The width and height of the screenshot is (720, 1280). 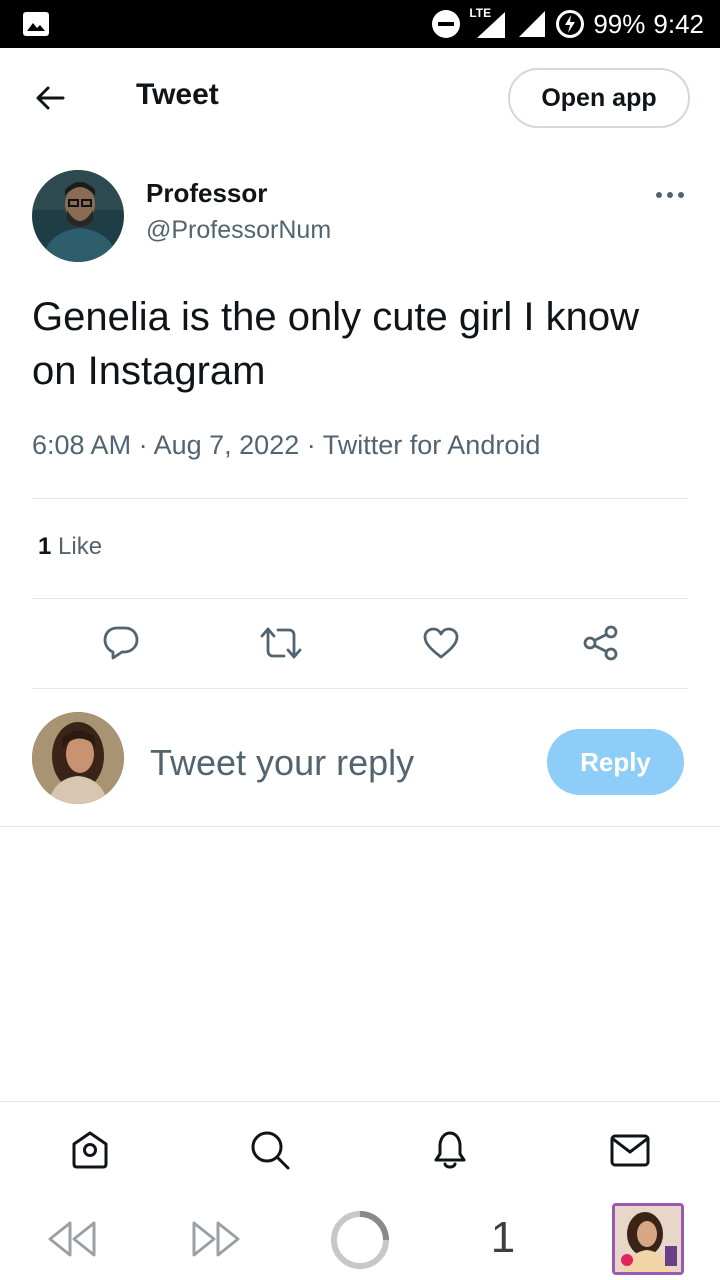 I want to click on like-action-button, so click(x=441, y=643).